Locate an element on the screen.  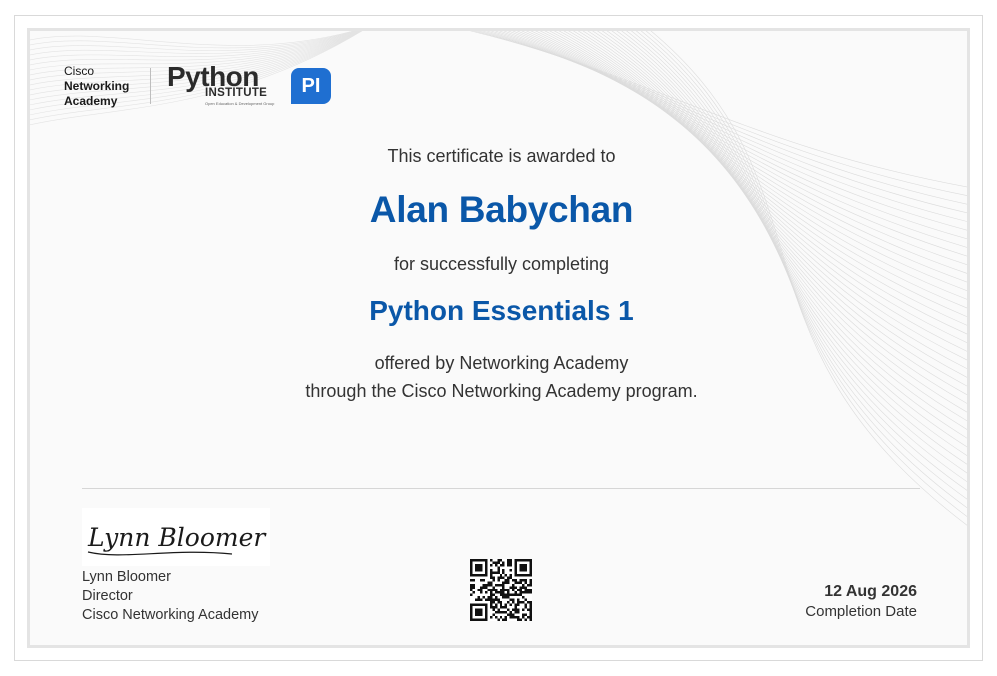
cisco-networking-academy-logo: Cisco Networking Academy is located at coordinates (104, 86).